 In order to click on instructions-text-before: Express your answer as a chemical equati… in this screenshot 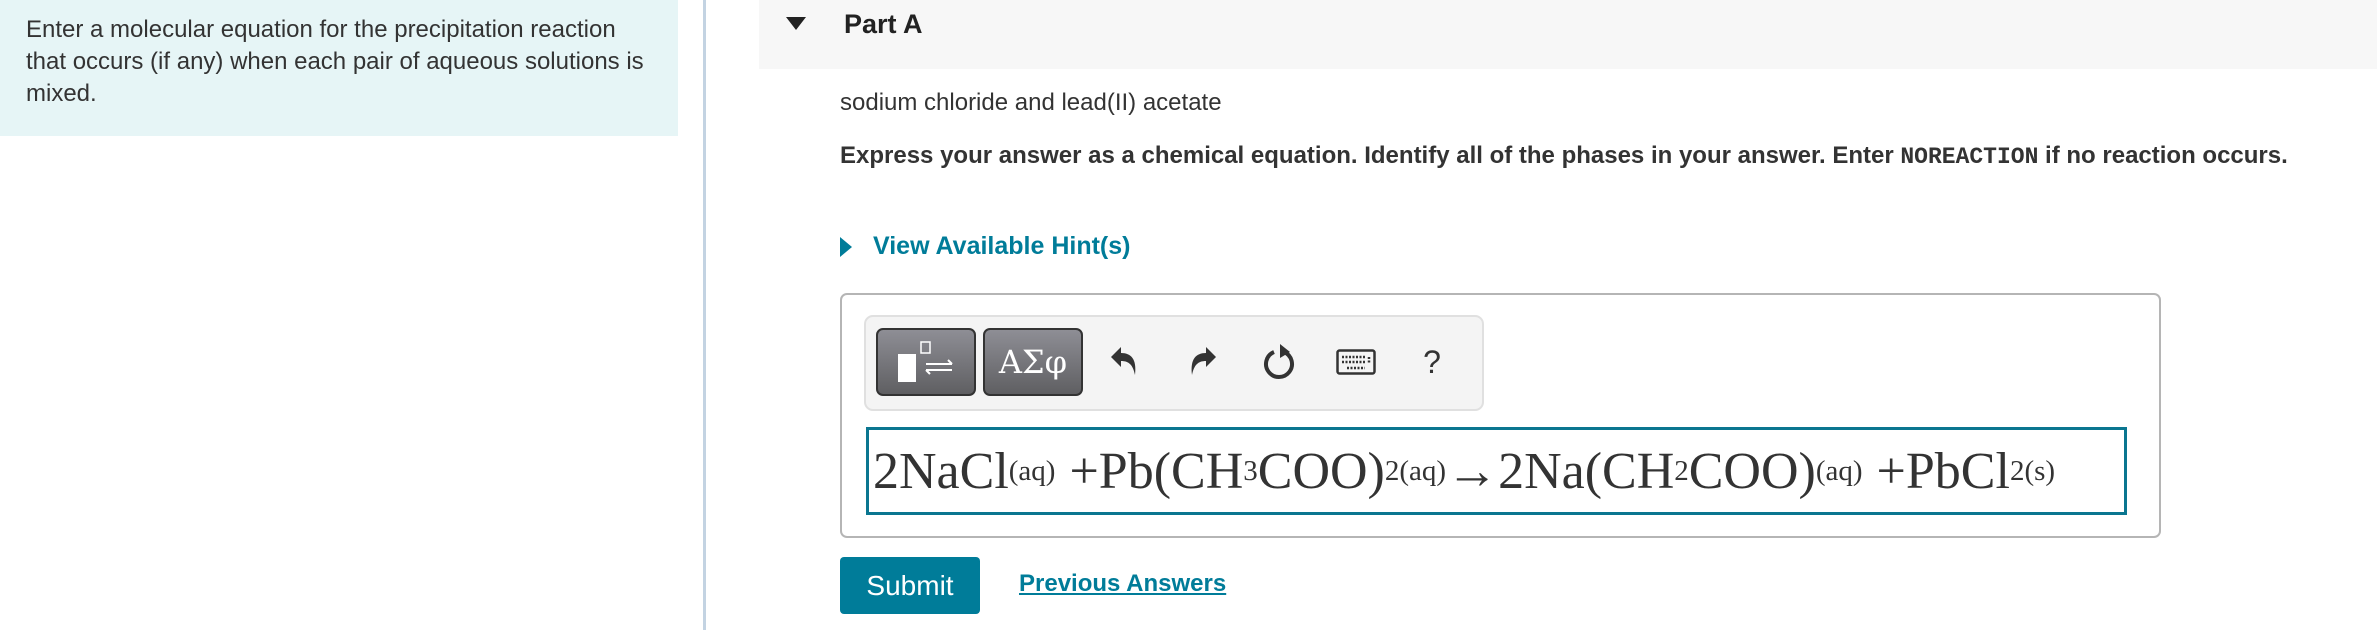, I will do `click(1370, 155)`.